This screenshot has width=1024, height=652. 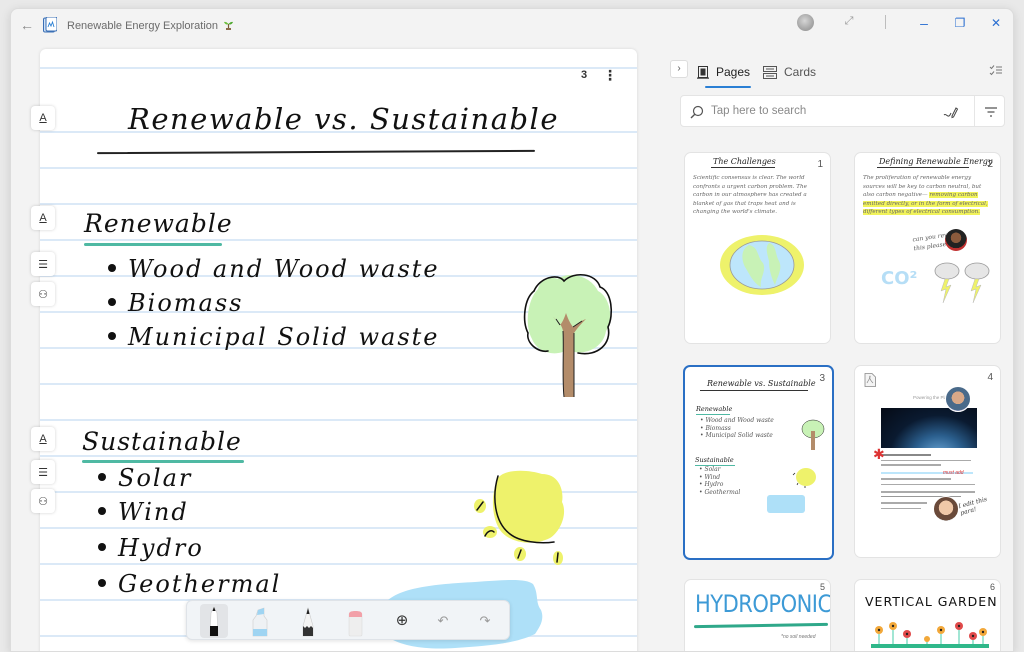 I want to click on page-thumbnail-number: 6, so click(x=992, y=587).